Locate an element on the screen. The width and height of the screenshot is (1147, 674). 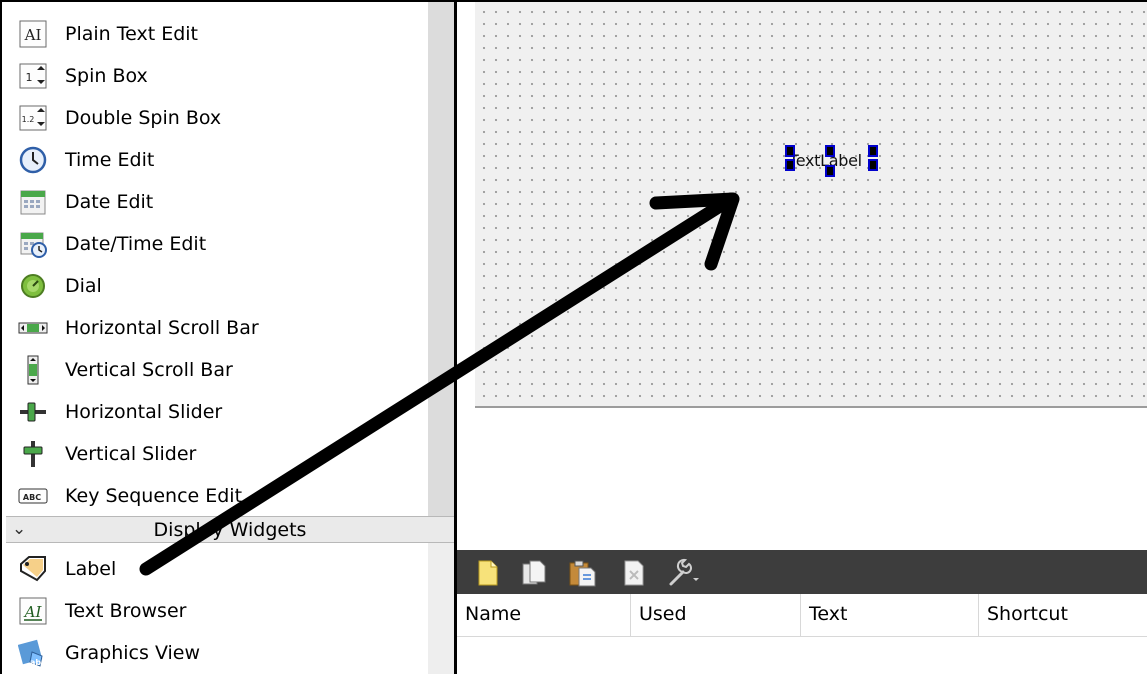
widget-item-date-time-edit: Date/Time Edit is located at coordinates (215, 244).